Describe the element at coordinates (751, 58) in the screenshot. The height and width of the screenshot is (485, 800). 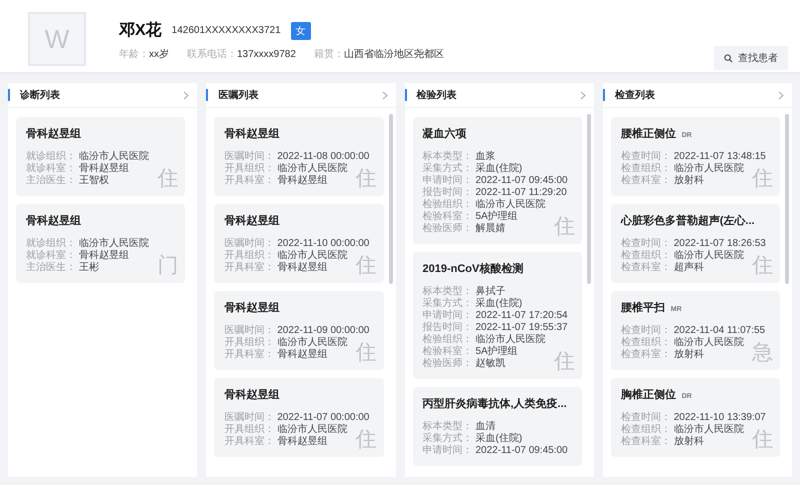
I see `search-button: 查找患者` at that location.